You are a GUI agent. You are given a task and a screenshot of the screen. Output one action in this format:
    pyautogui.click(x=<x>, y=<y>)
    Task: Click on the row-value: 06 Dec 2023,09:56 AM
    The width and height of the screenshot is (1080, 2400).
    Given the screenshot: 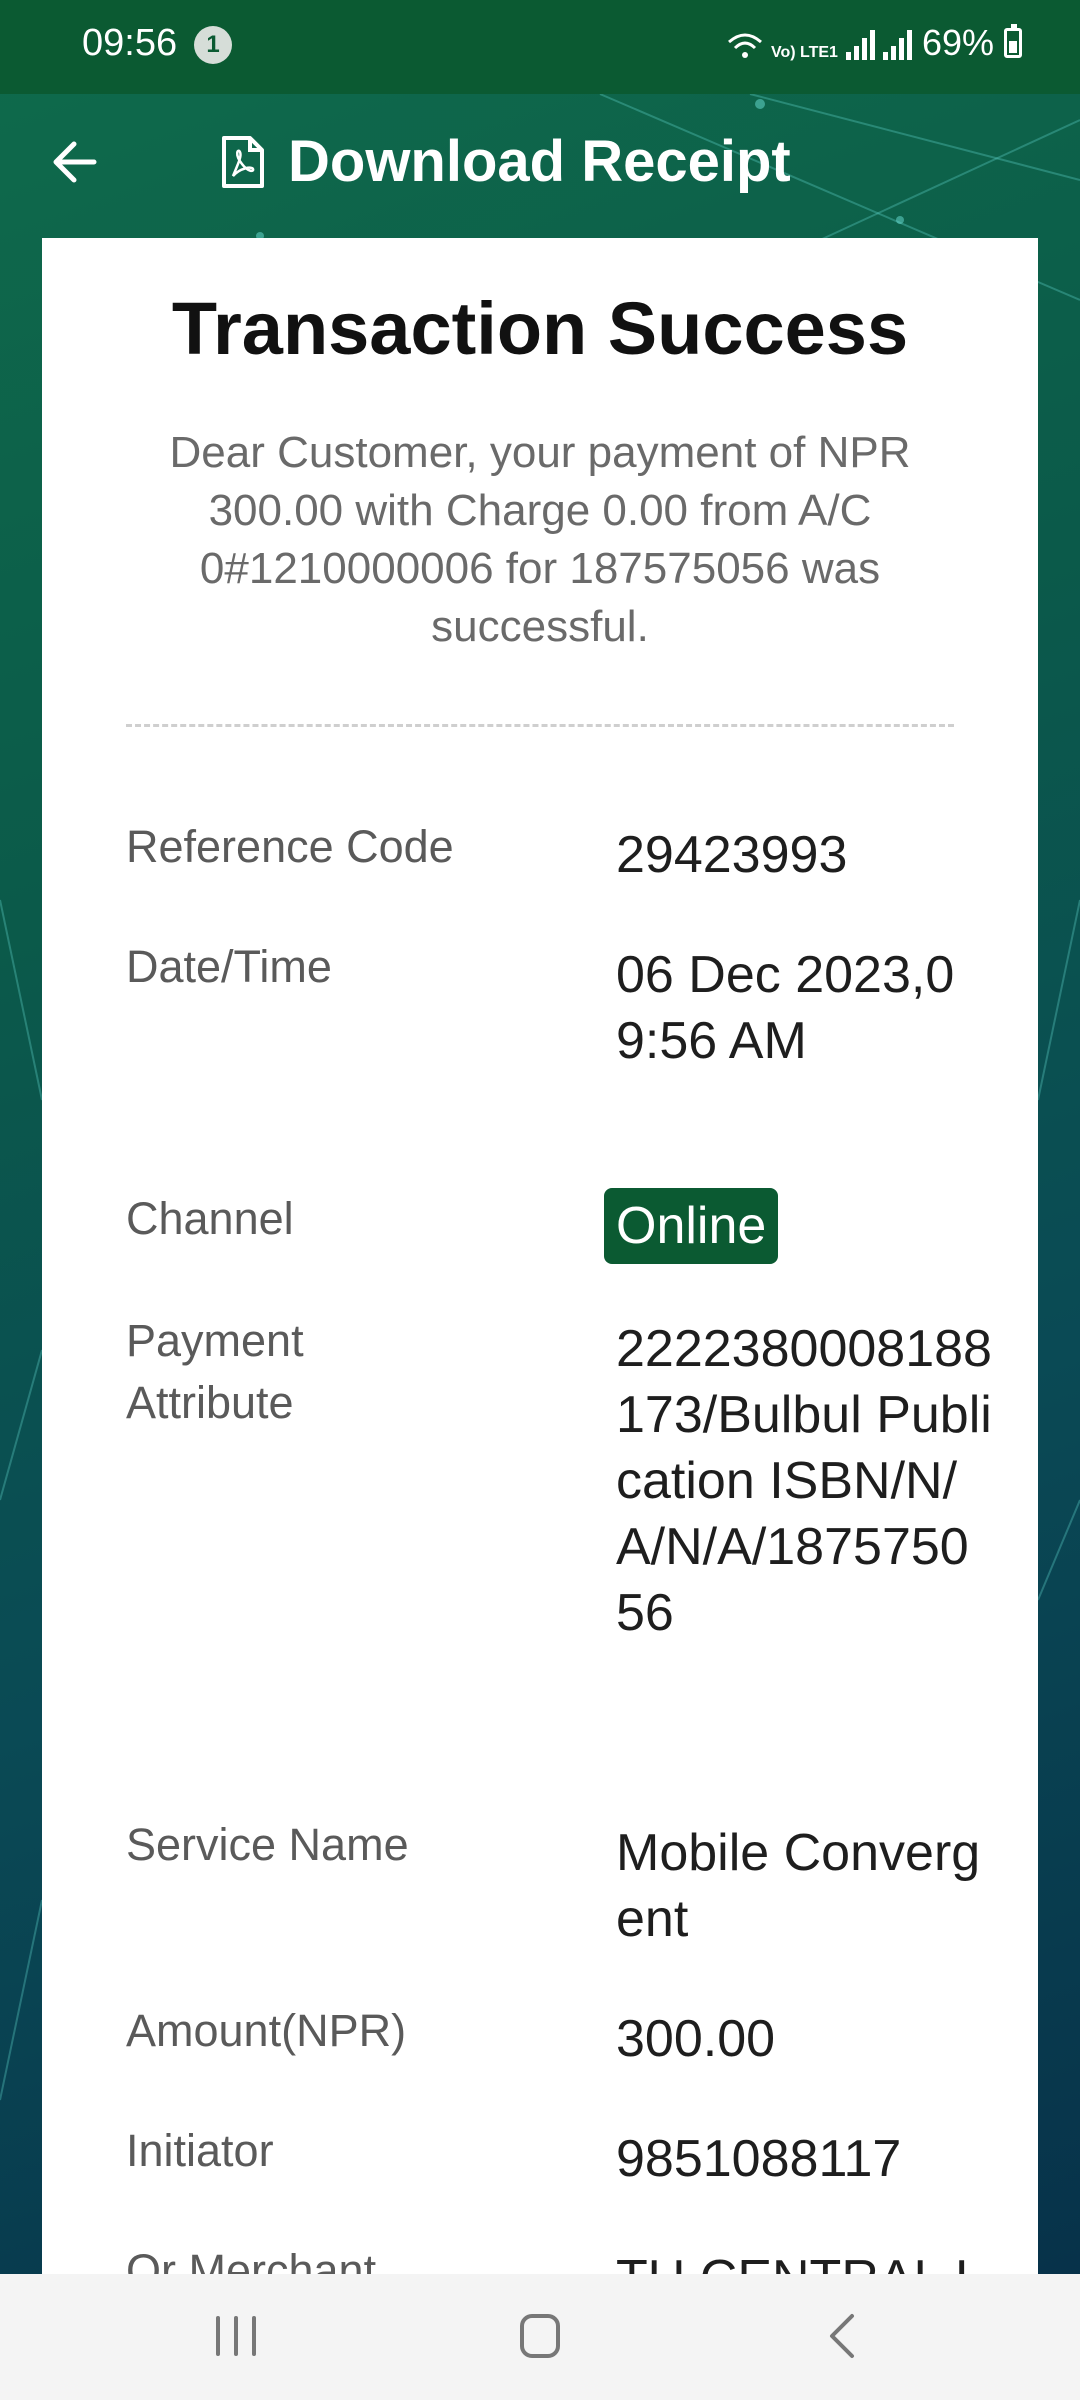 What is the action you would take?
    pyautogui.click(x=785, y=1008)
    